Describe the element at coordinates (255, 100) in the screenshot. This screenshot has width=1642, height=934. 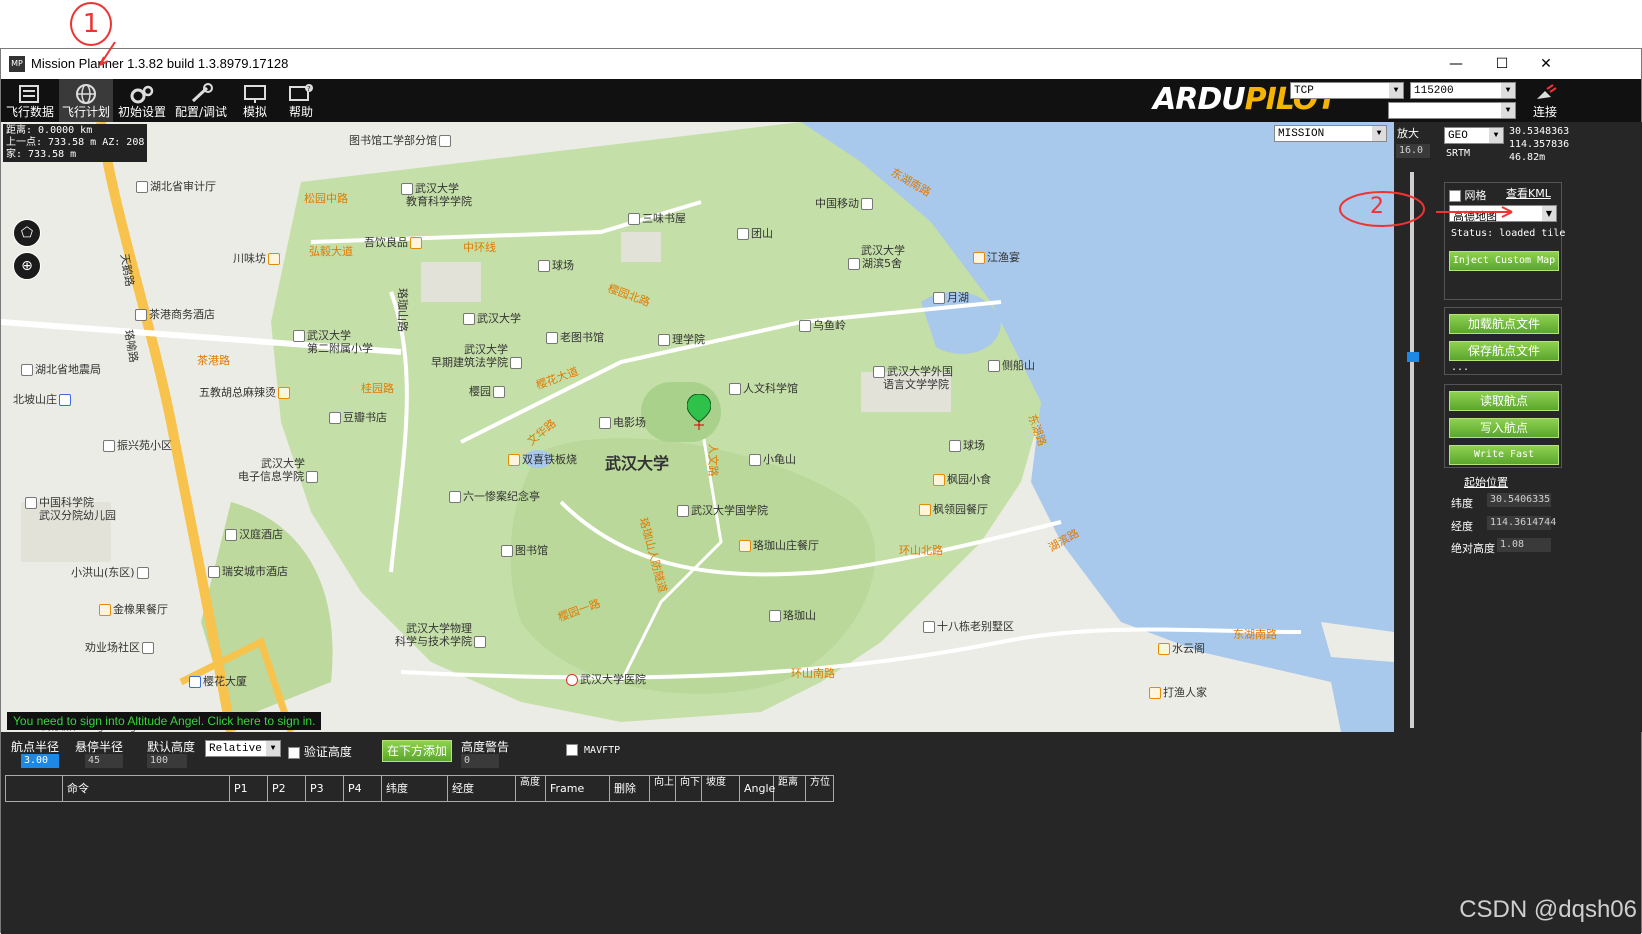
I see `tab-simulation: 模拟` at that location.